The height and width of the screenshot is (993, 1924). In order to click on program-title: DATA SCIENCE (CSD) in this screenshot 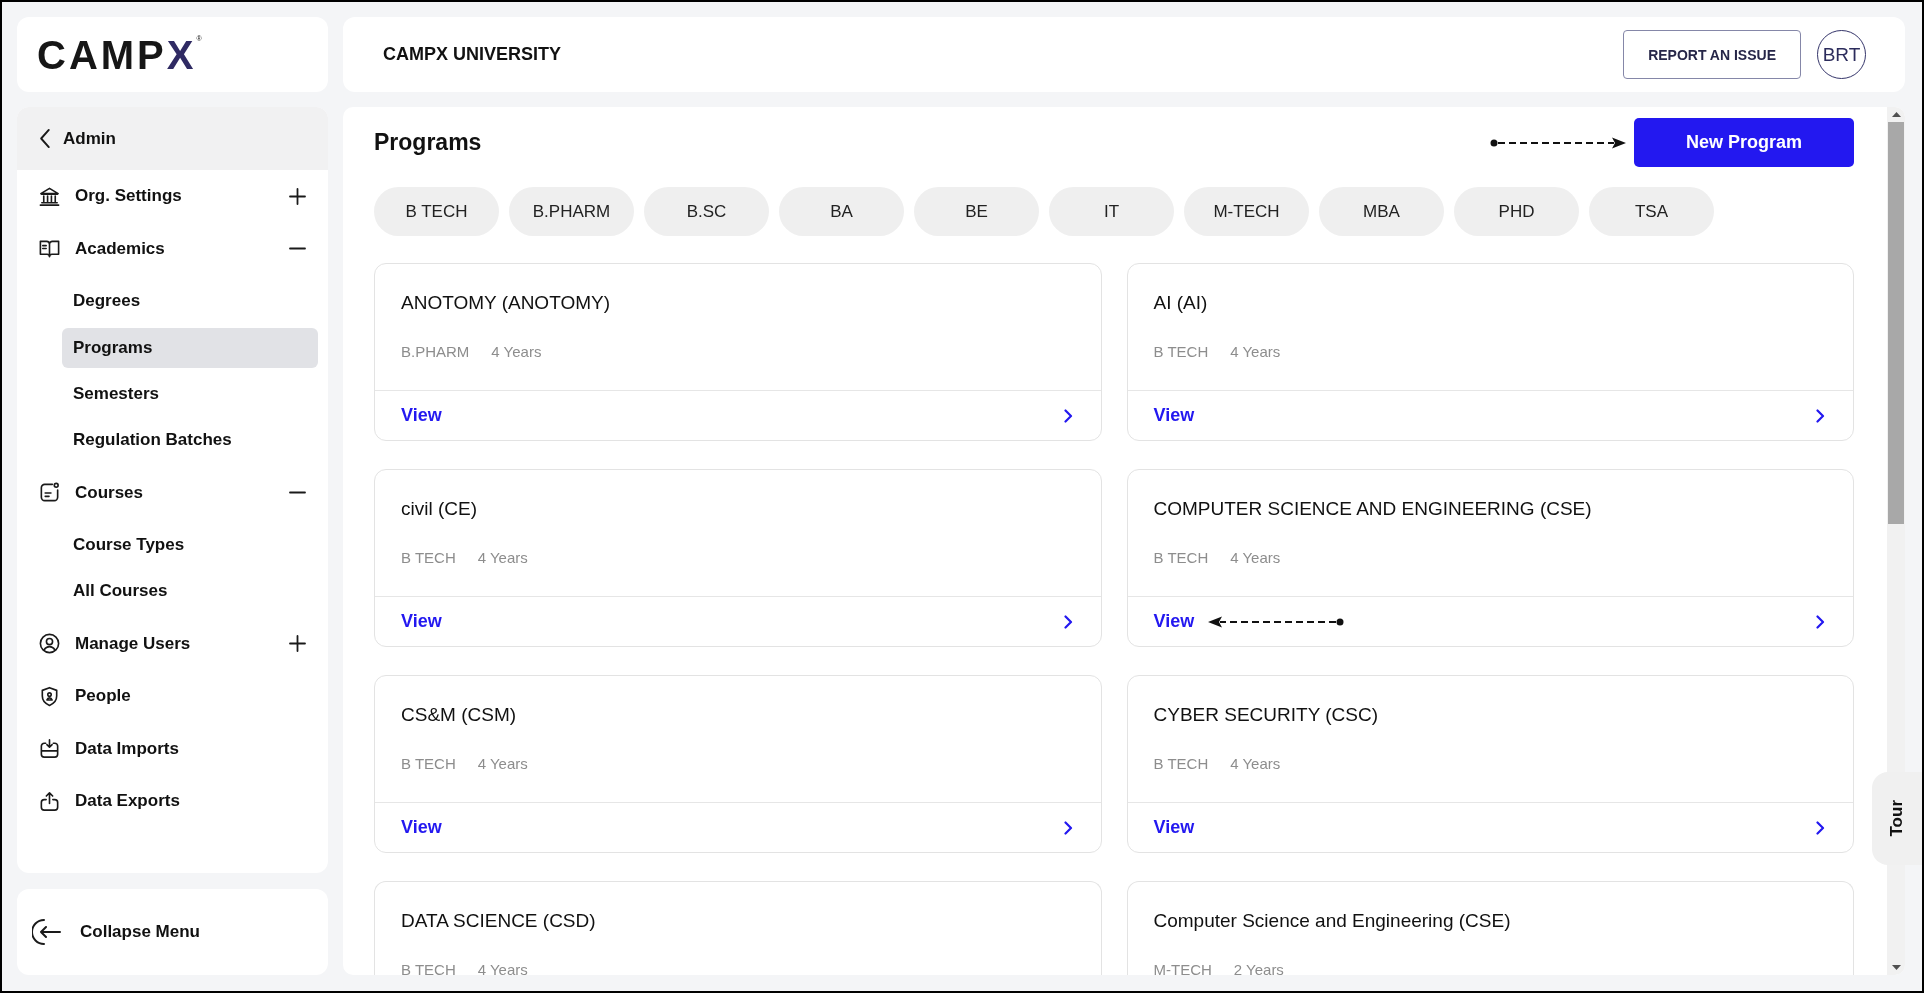, I will do `click(498, 921)`.